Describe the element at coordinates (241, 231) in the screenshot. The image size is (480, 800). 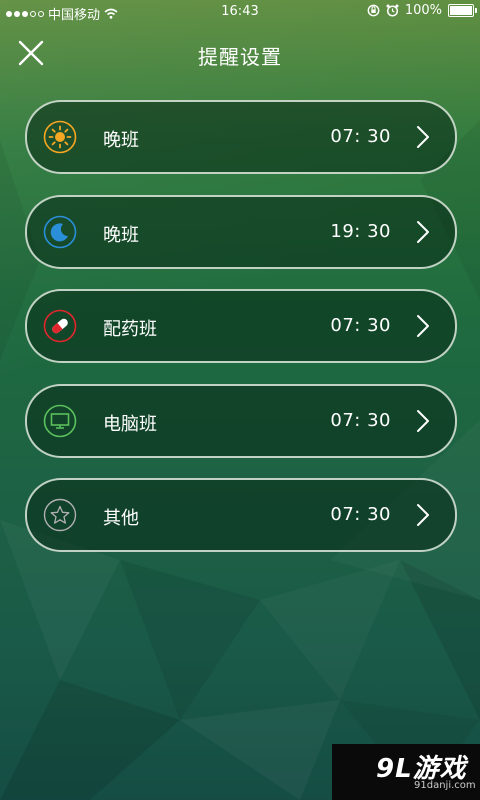
I see `reminder-item: 晚班 19: 30` at that location.